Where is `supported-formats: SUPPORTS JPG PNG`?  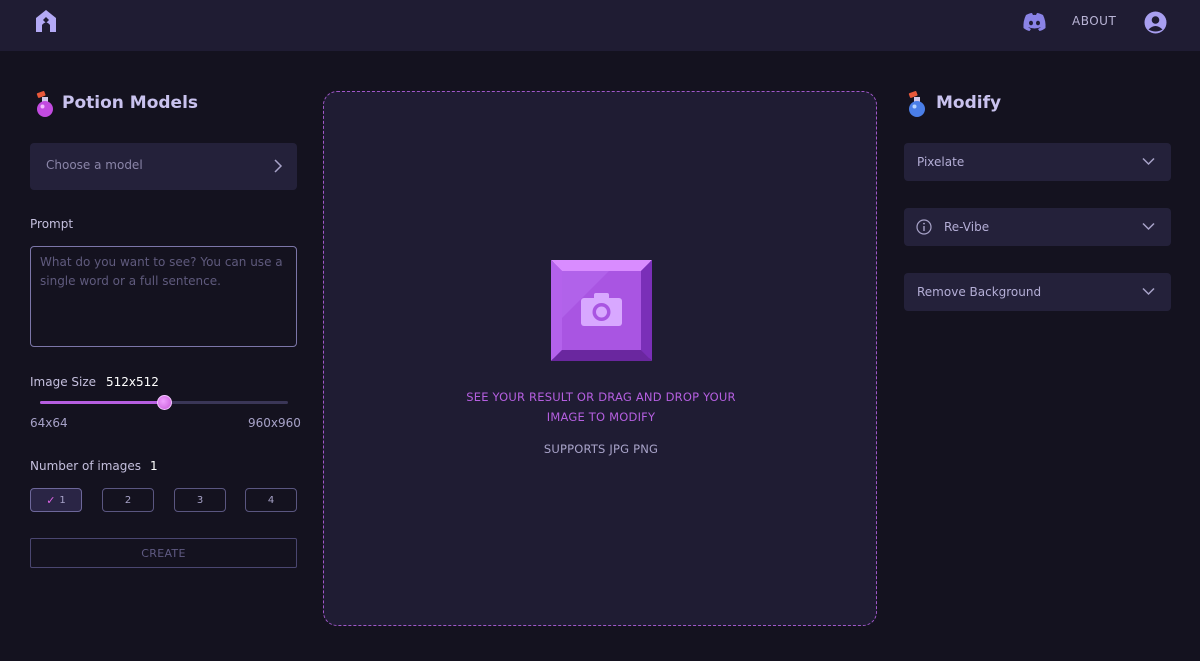 supported-formats: SUPPORTS JPG PNG is located at coordinates (601, 449).